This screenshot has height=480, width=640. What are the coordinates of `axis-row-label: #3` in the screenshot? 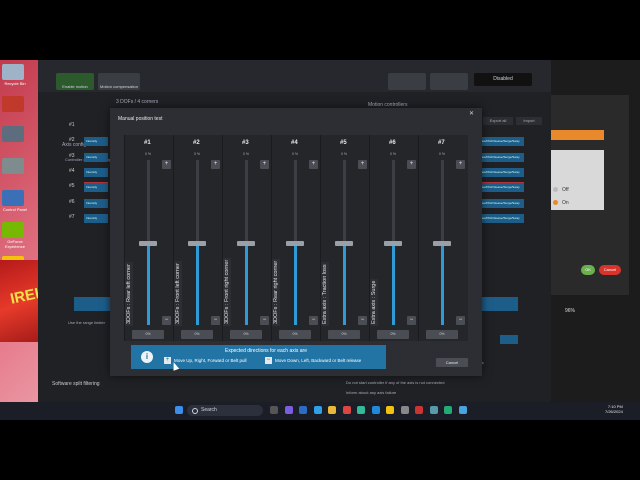 It's located at (72, 155).